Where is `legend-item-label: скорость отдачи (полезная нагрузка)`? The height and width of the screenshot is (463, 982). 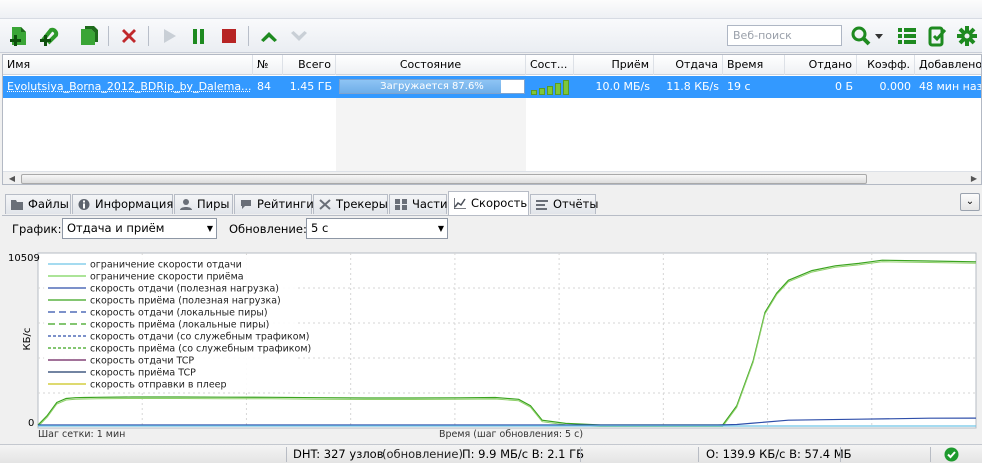 legend-item-label: скорость отдачи (полезная нагрузка) is located at coordinates (184, 289).